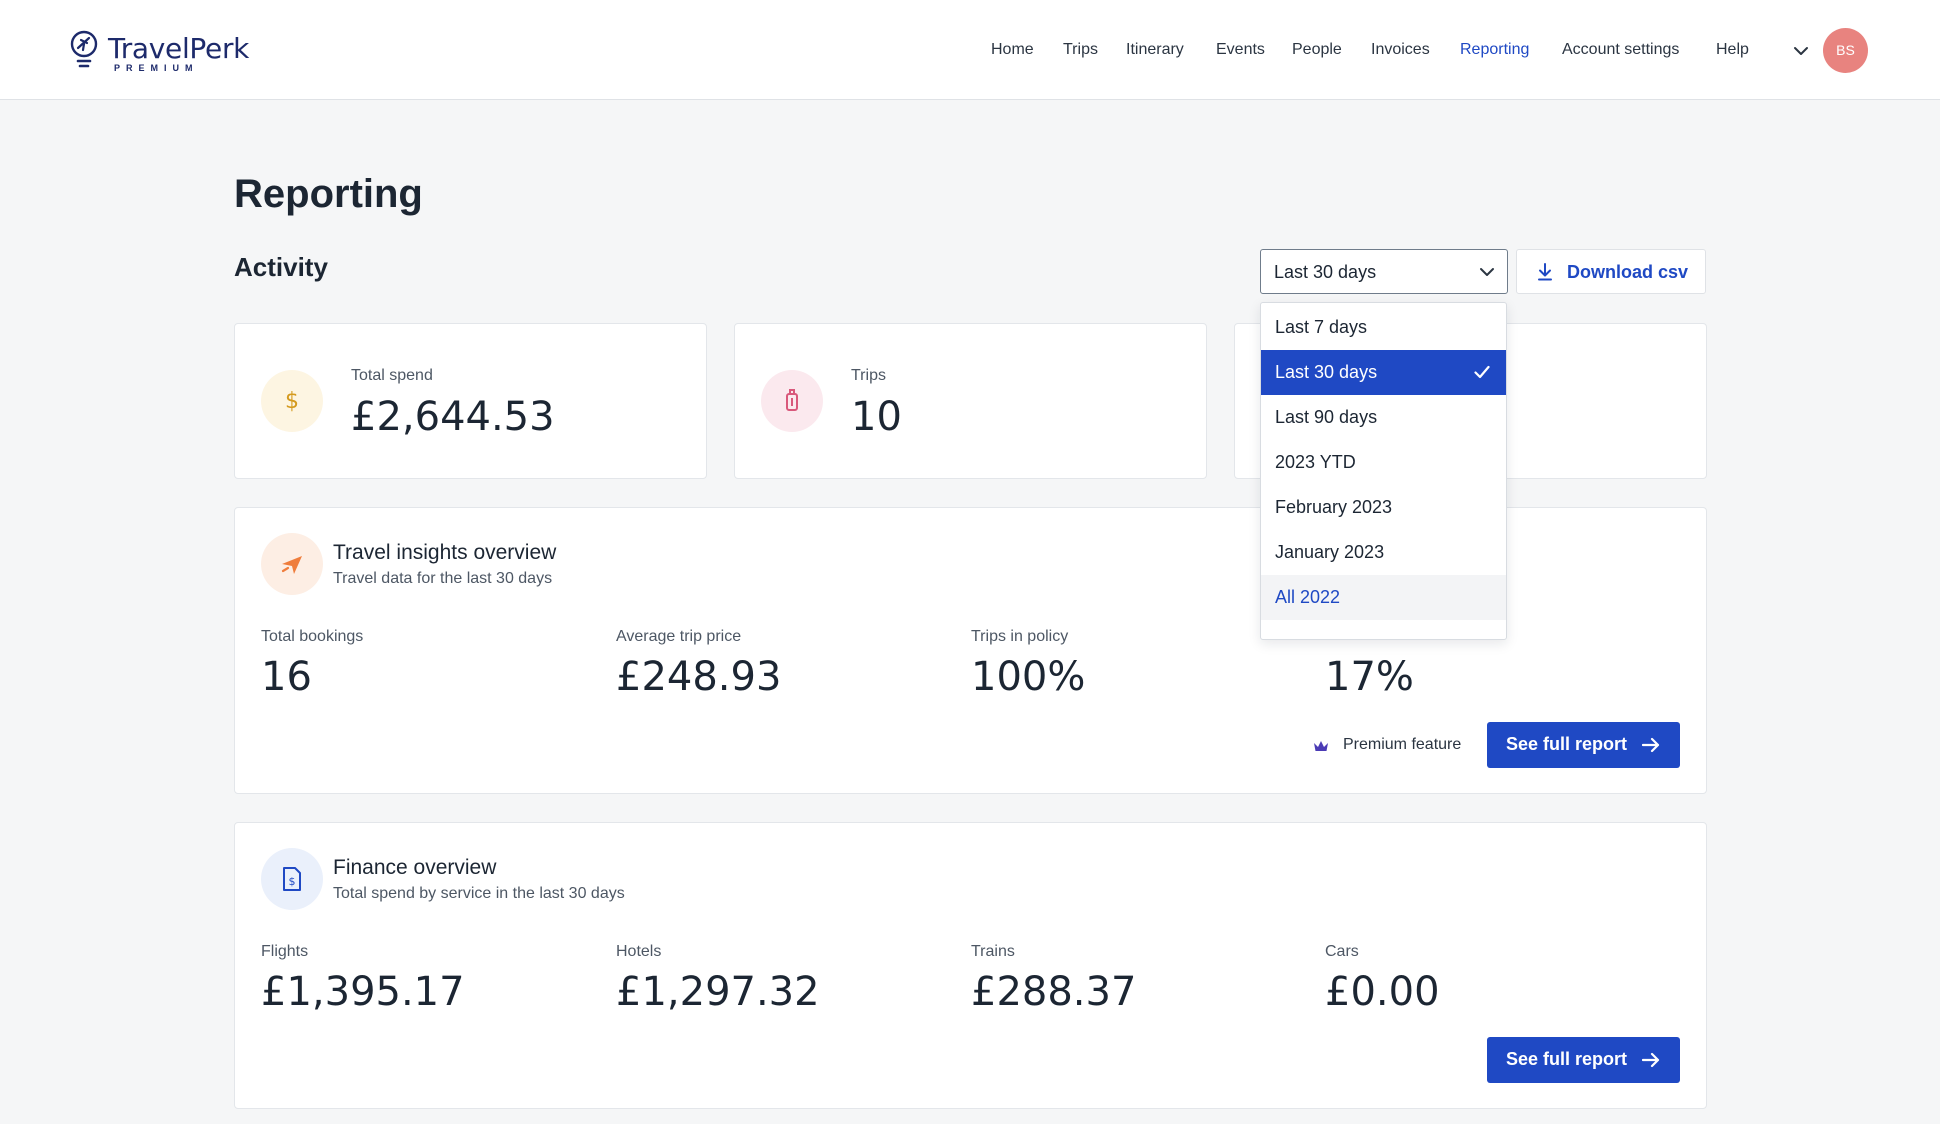 The width and height of the screenshot is (1940, 1124). What do you see at coordinates (1321, 327) in the screenshot?
I see `period-option-label: Last 7 days` at bounding box center [1321, 327].